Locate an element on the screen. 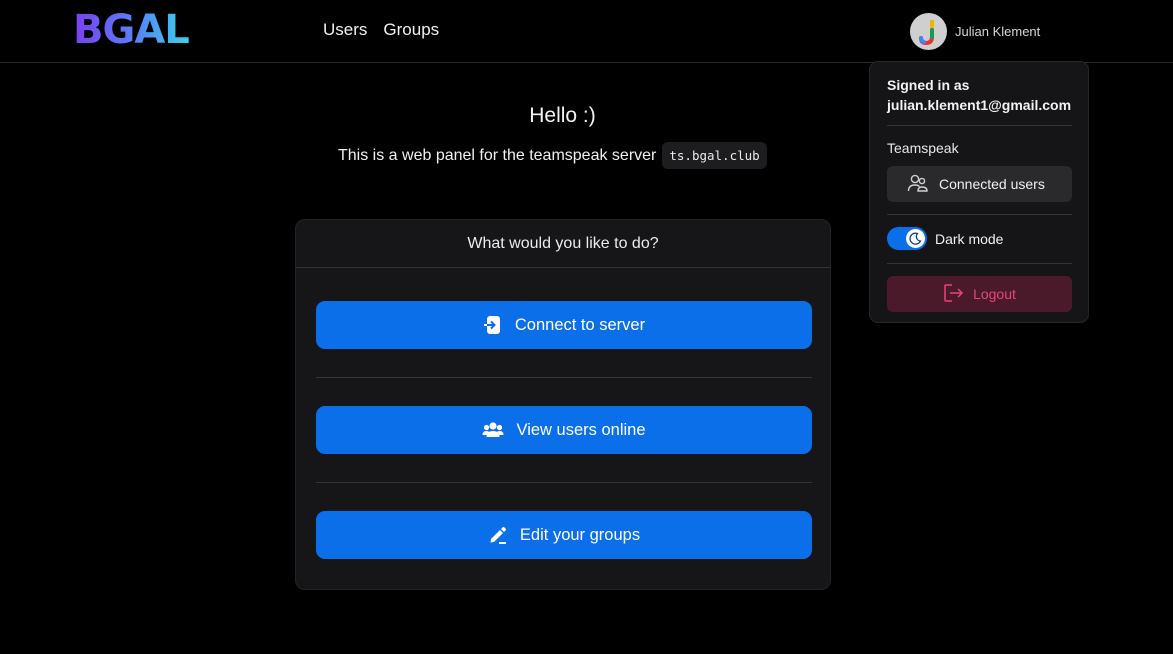 This screenshot has width=1173, height=654. user-menu-button: Julian Klement is located at coordinates (975, 31).